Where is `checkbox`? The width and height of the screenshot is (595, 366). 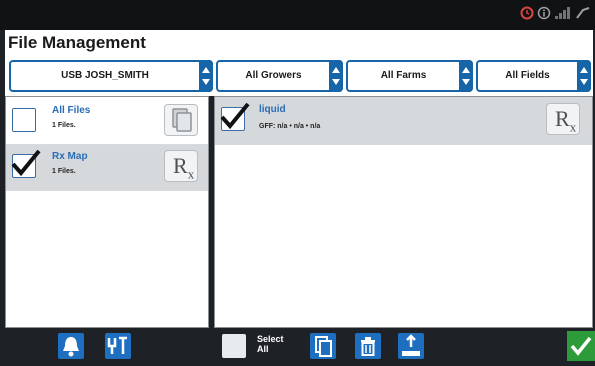
checkbox is located at coordinates (24, 120).